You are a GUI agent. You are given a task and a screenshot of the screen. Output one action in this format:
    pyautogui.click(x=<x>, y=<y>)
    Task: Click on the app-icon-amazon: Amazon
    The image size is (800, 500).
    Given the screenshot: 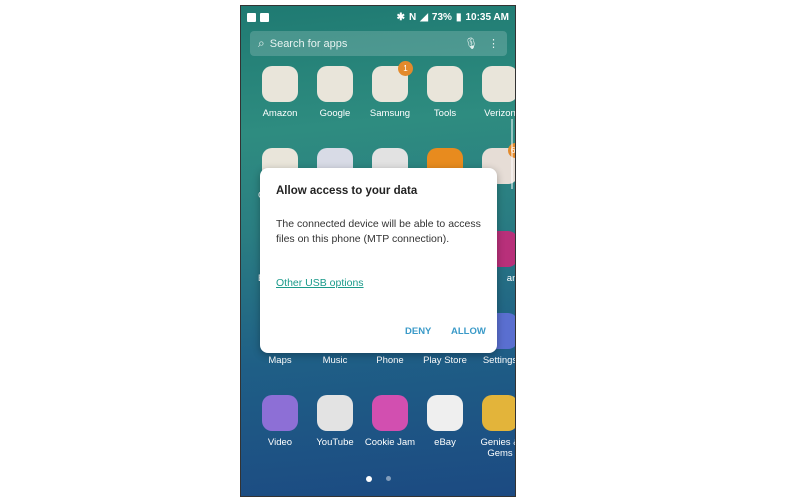 What is the action you would take?
    pyautogui.click(x=280, y=92)
    